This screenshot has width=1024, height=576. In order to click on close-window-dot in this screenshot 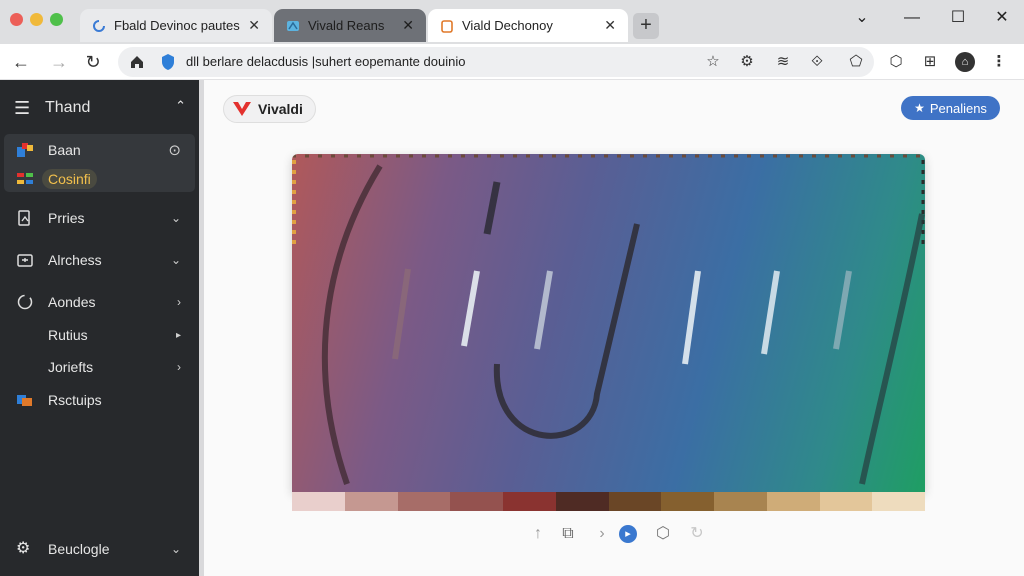, I will do `click(16, 19)`.